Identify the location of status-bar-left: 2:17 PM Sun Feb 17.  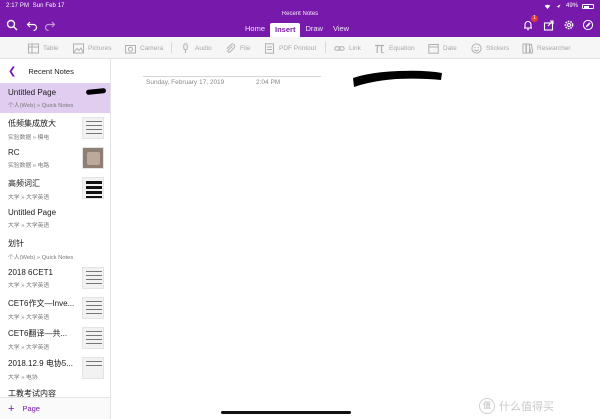
(35, 6).